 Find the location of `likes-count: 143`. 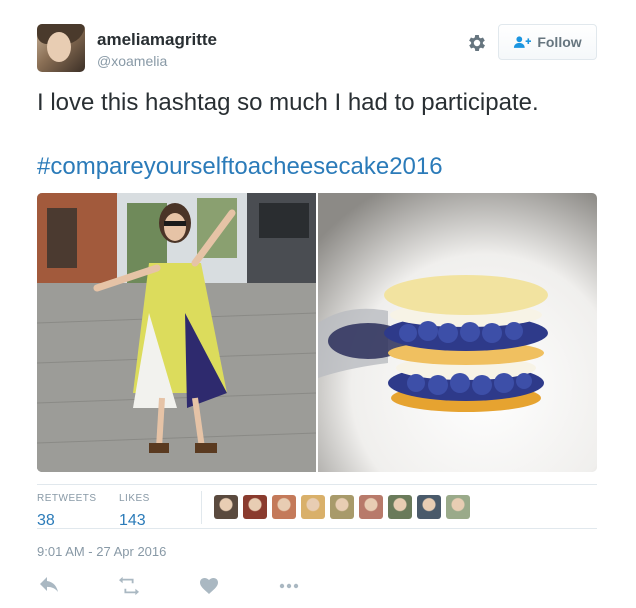

likes-count: 143 is located at coordinates (132, 520).